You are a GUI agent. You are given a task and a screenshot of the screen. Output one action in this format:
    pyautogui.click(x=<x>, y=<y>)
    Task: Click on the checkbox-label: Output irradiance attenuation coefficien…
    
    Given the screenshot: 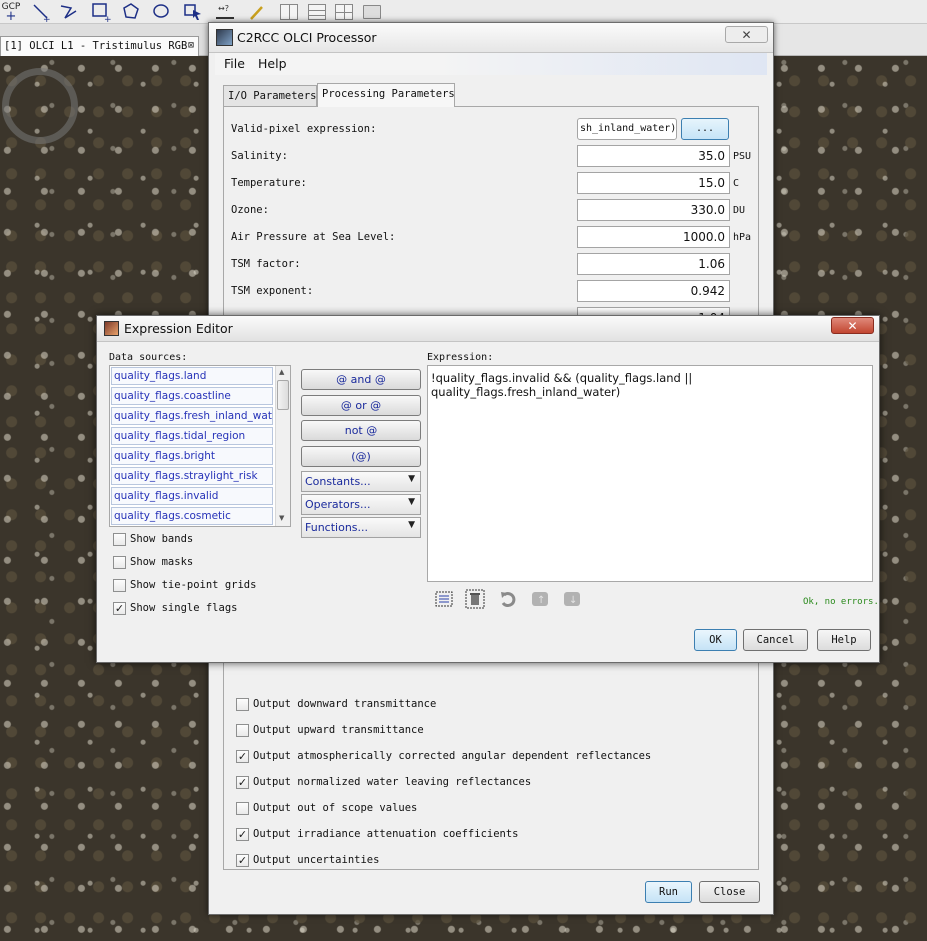 What is the action you would take?
    pyautogui.click(x=386, y=834)
    